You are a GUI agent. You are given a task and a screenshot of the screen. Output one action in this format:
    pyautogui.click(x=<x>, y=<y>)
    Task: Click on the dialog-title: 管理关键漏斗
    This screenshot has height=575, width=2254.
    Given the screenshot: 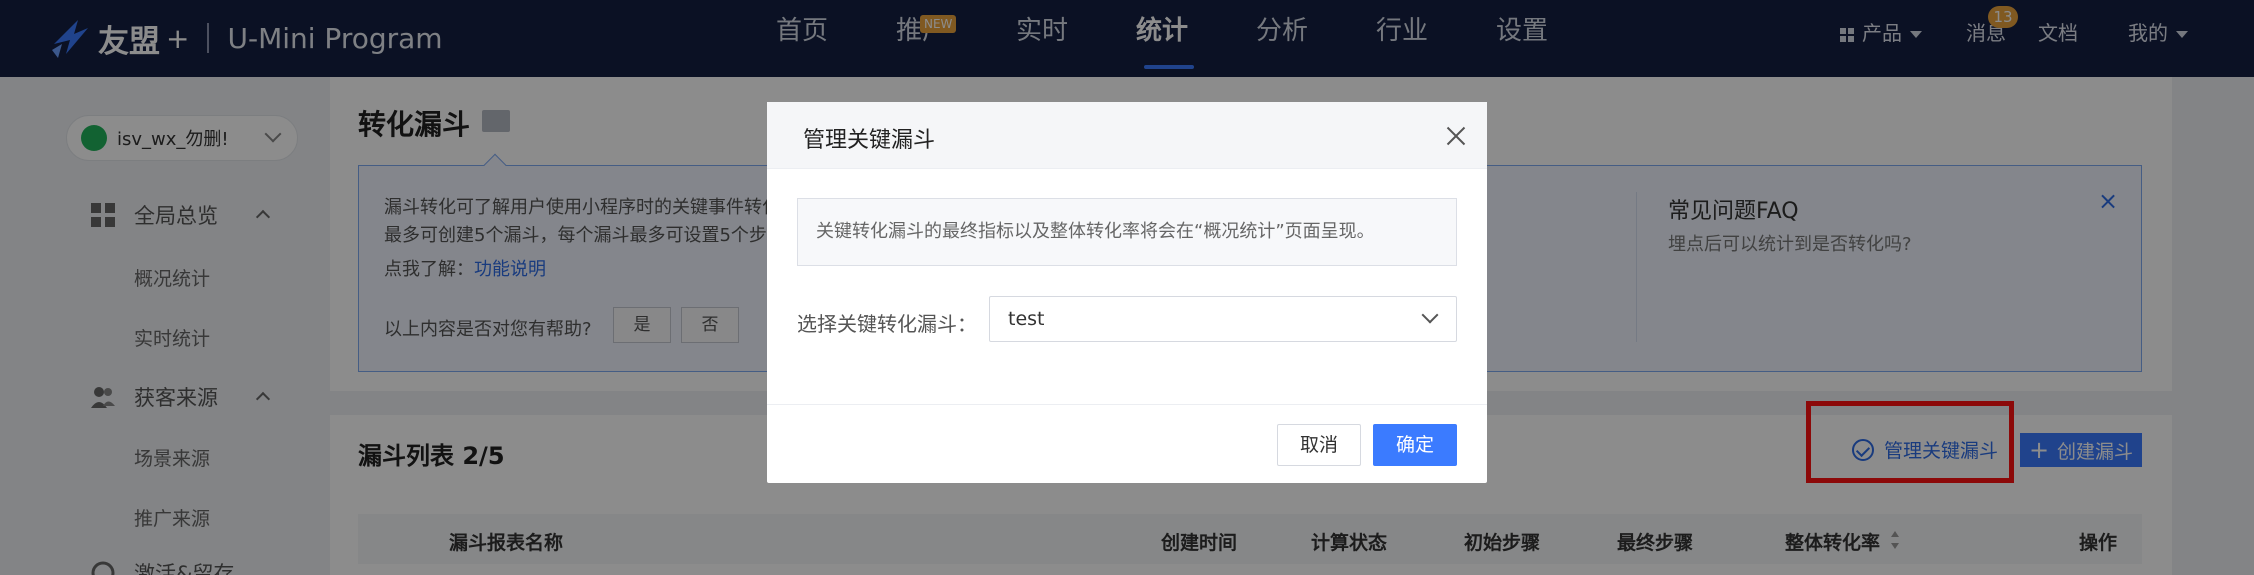 What is the action you would take?
    pyautogui.click(x=869, y=140)
    